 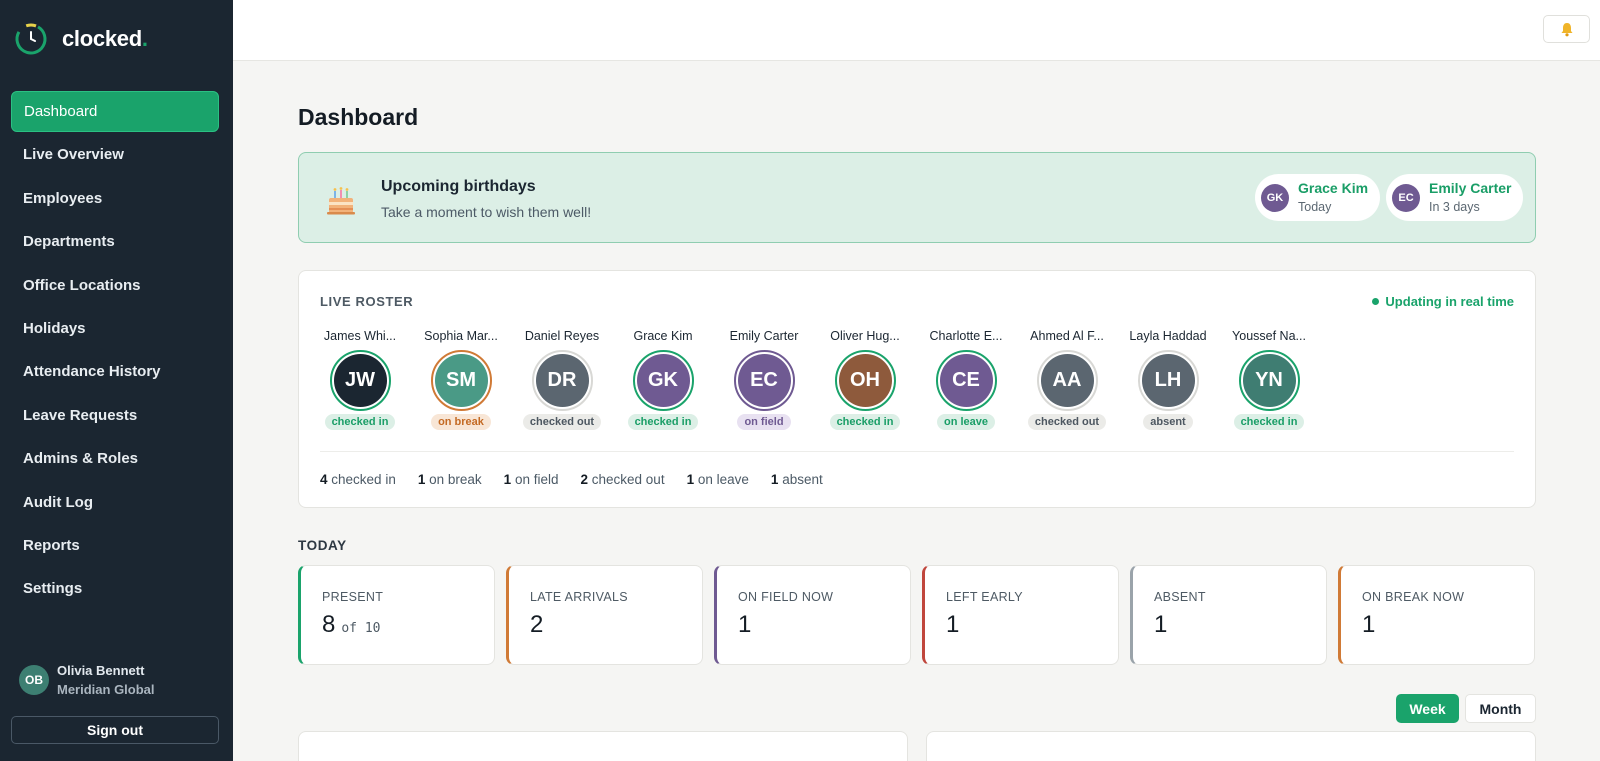 I want to click on birthday-chip-grace-kim: GK Grace Kim Today, so click(x=1318, y=197).